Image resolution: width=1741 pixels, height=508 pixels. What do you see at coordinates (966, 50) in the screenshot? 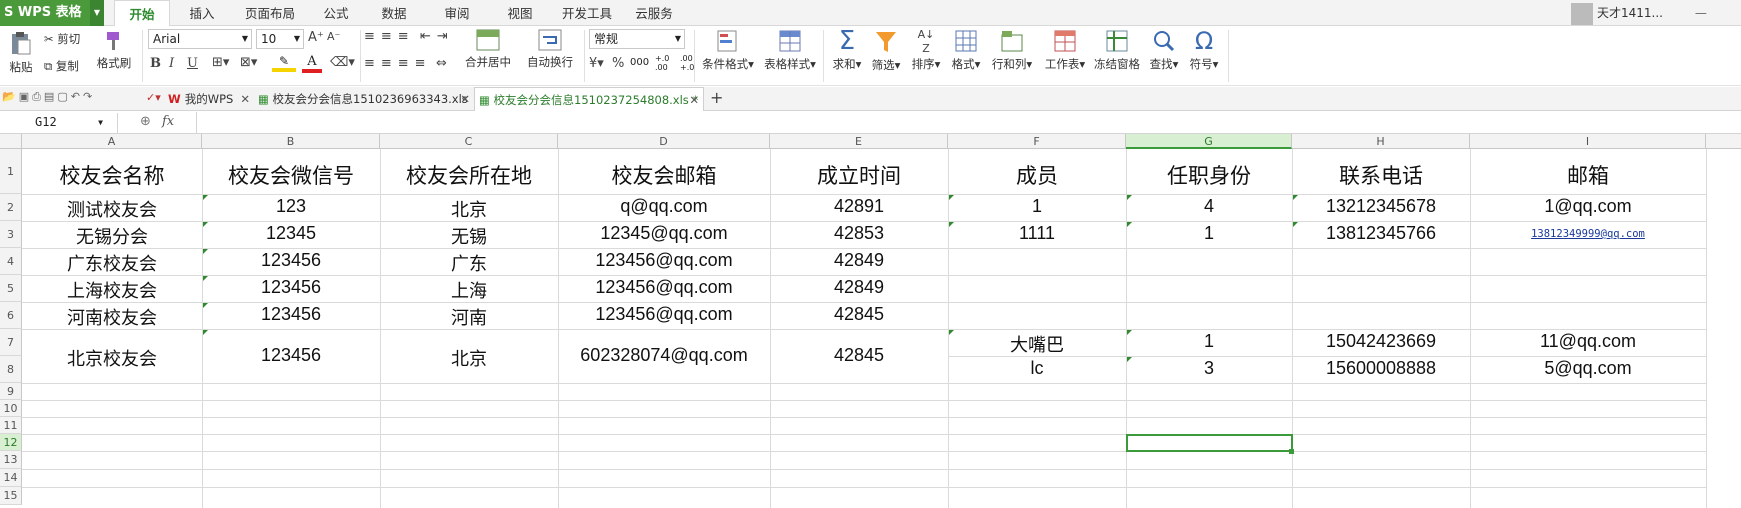
I see `format-button: 格式▾` at bounding box center [966, 50].